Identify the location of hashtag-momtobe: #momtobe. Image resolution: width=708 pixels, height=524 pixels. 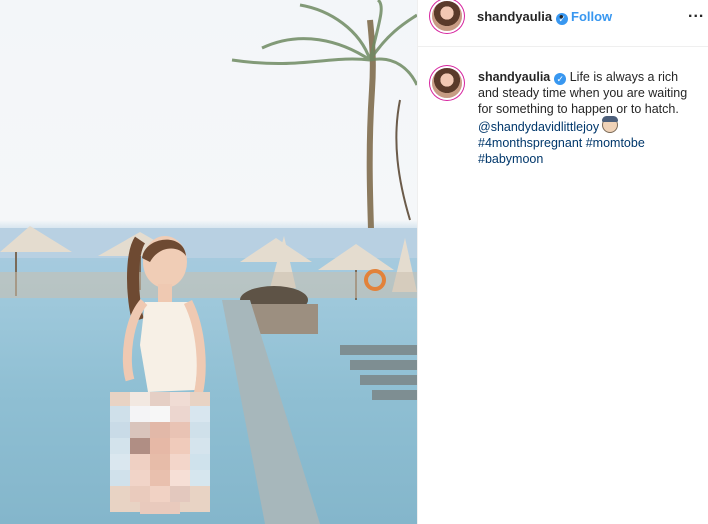
(615, 143).